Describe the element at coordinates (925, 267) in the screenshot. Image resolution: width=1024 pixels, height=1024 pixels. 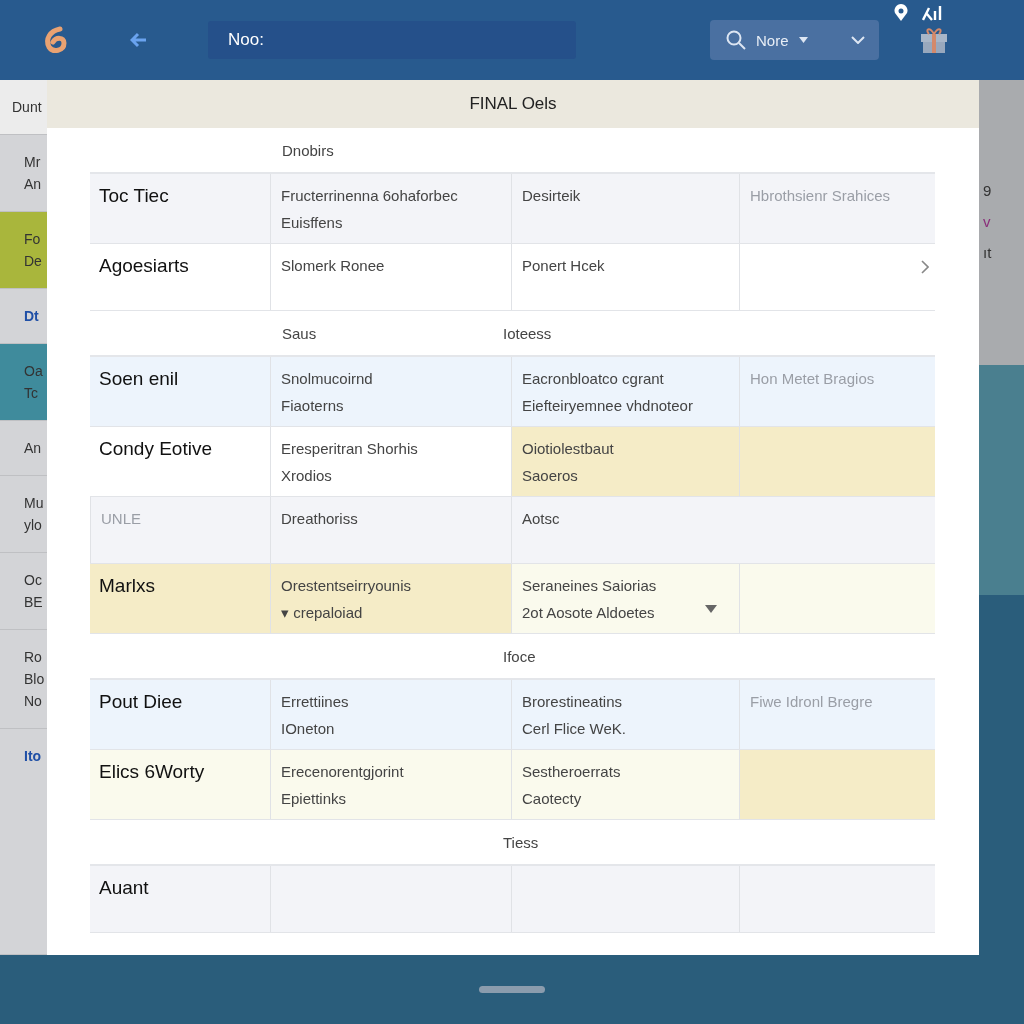
I see `chevron-right-icon` at that location.